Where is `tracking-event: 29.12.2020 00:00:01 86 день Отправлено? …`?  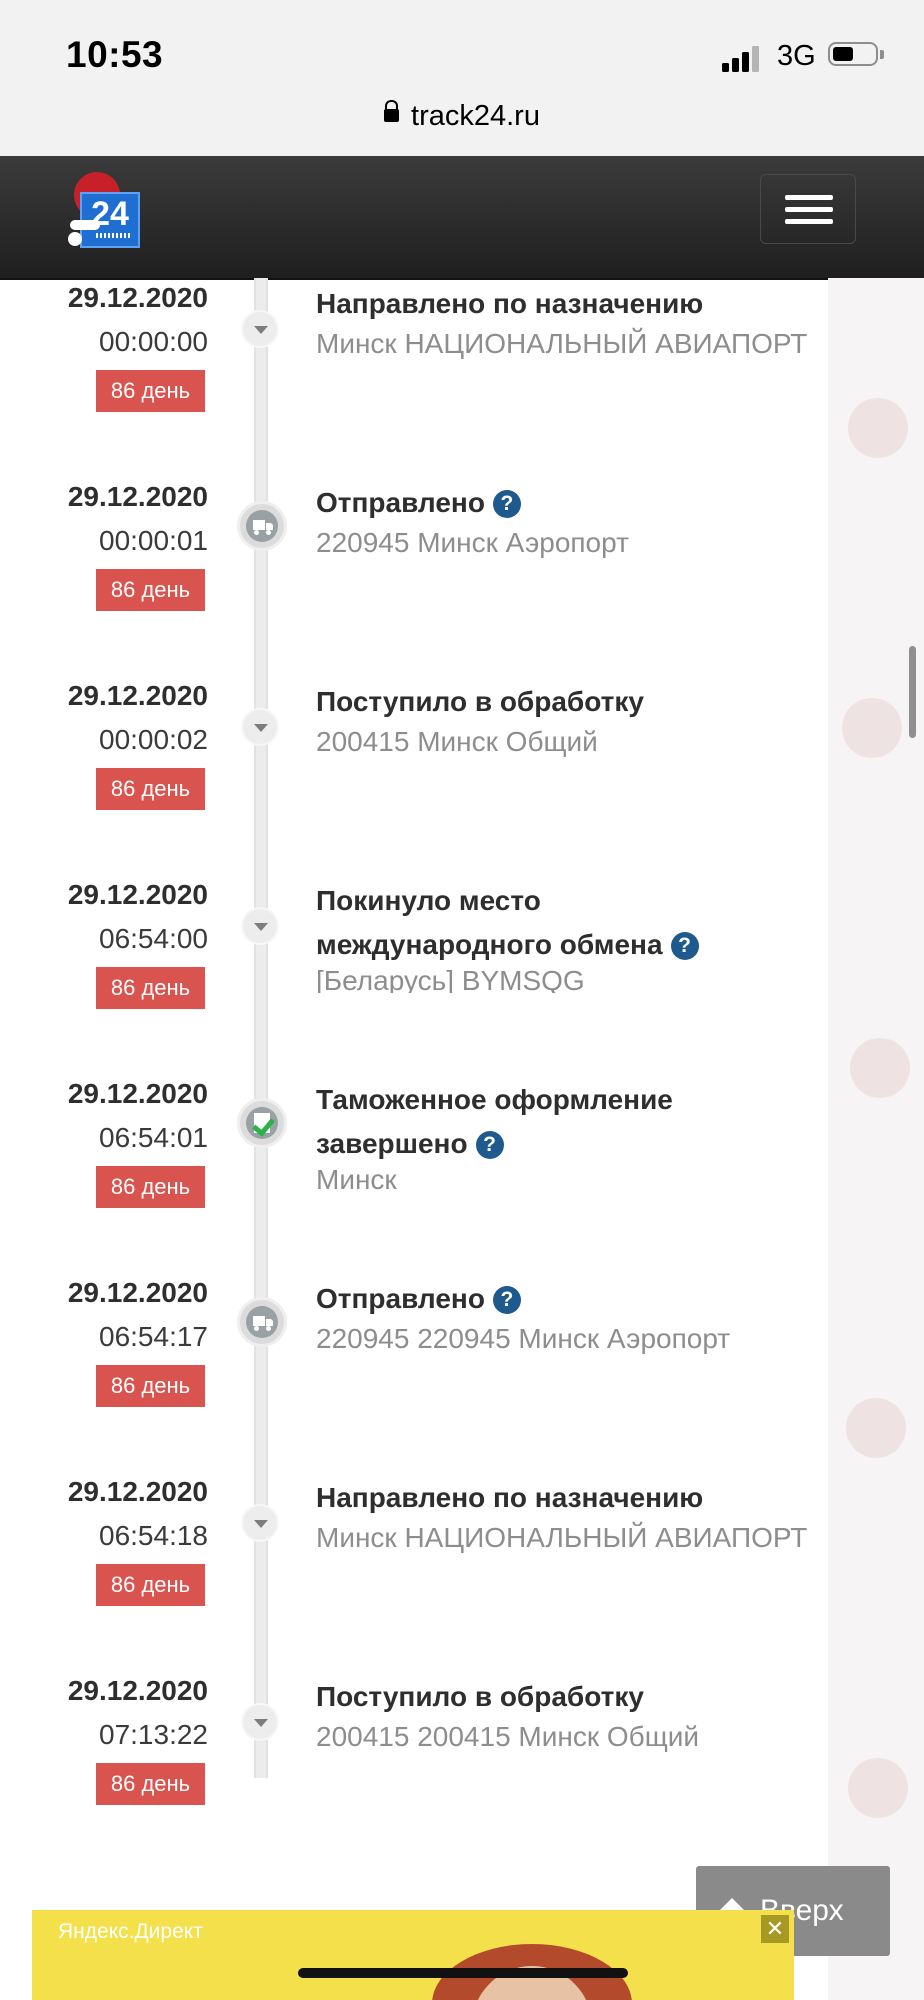
tracking-event: 29.12.2020 00:00:01 86 день Отправлено? … is located at coordinates (414, 580).